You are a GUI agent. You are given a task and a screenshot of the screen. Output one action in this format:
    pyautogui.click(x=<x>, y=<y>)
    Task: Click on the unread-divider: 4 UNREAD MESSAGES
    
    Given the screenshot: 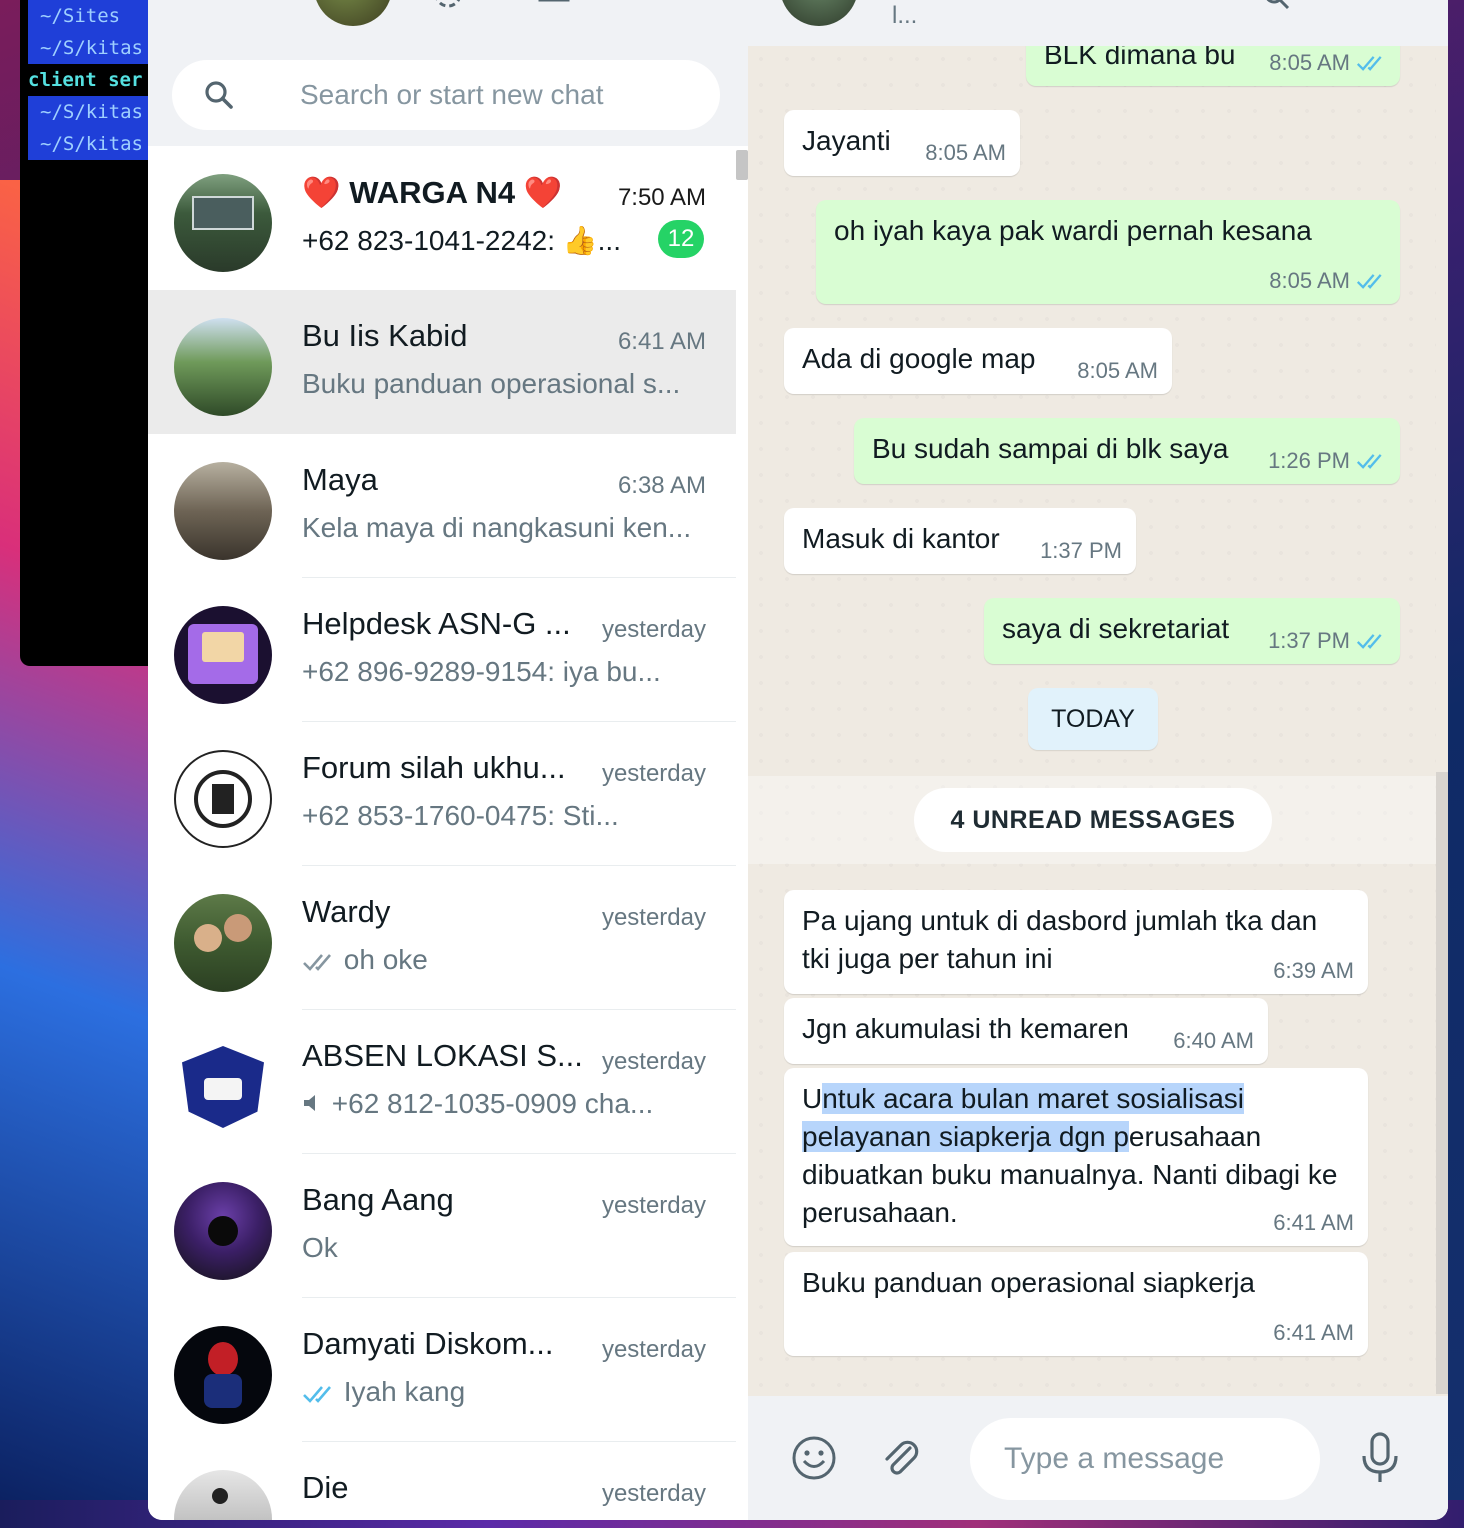 What is the action you would take?
    pyautogui.click(x=1093, y=820)
    